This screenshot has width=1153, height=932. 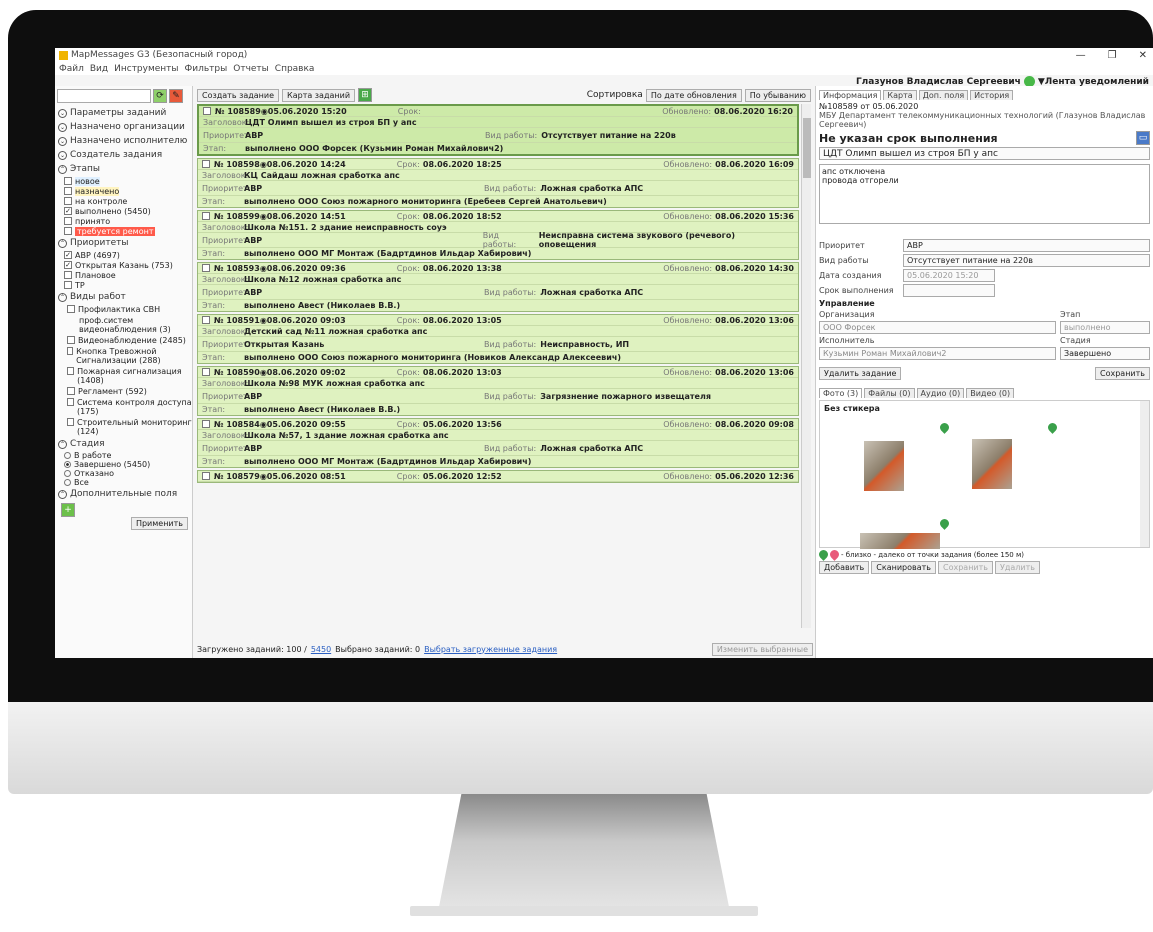 What do you see at coordinates (777, 95) in the screenshot?
I see `sort-order-select: По убыванию` at bounding box center [777, 95].